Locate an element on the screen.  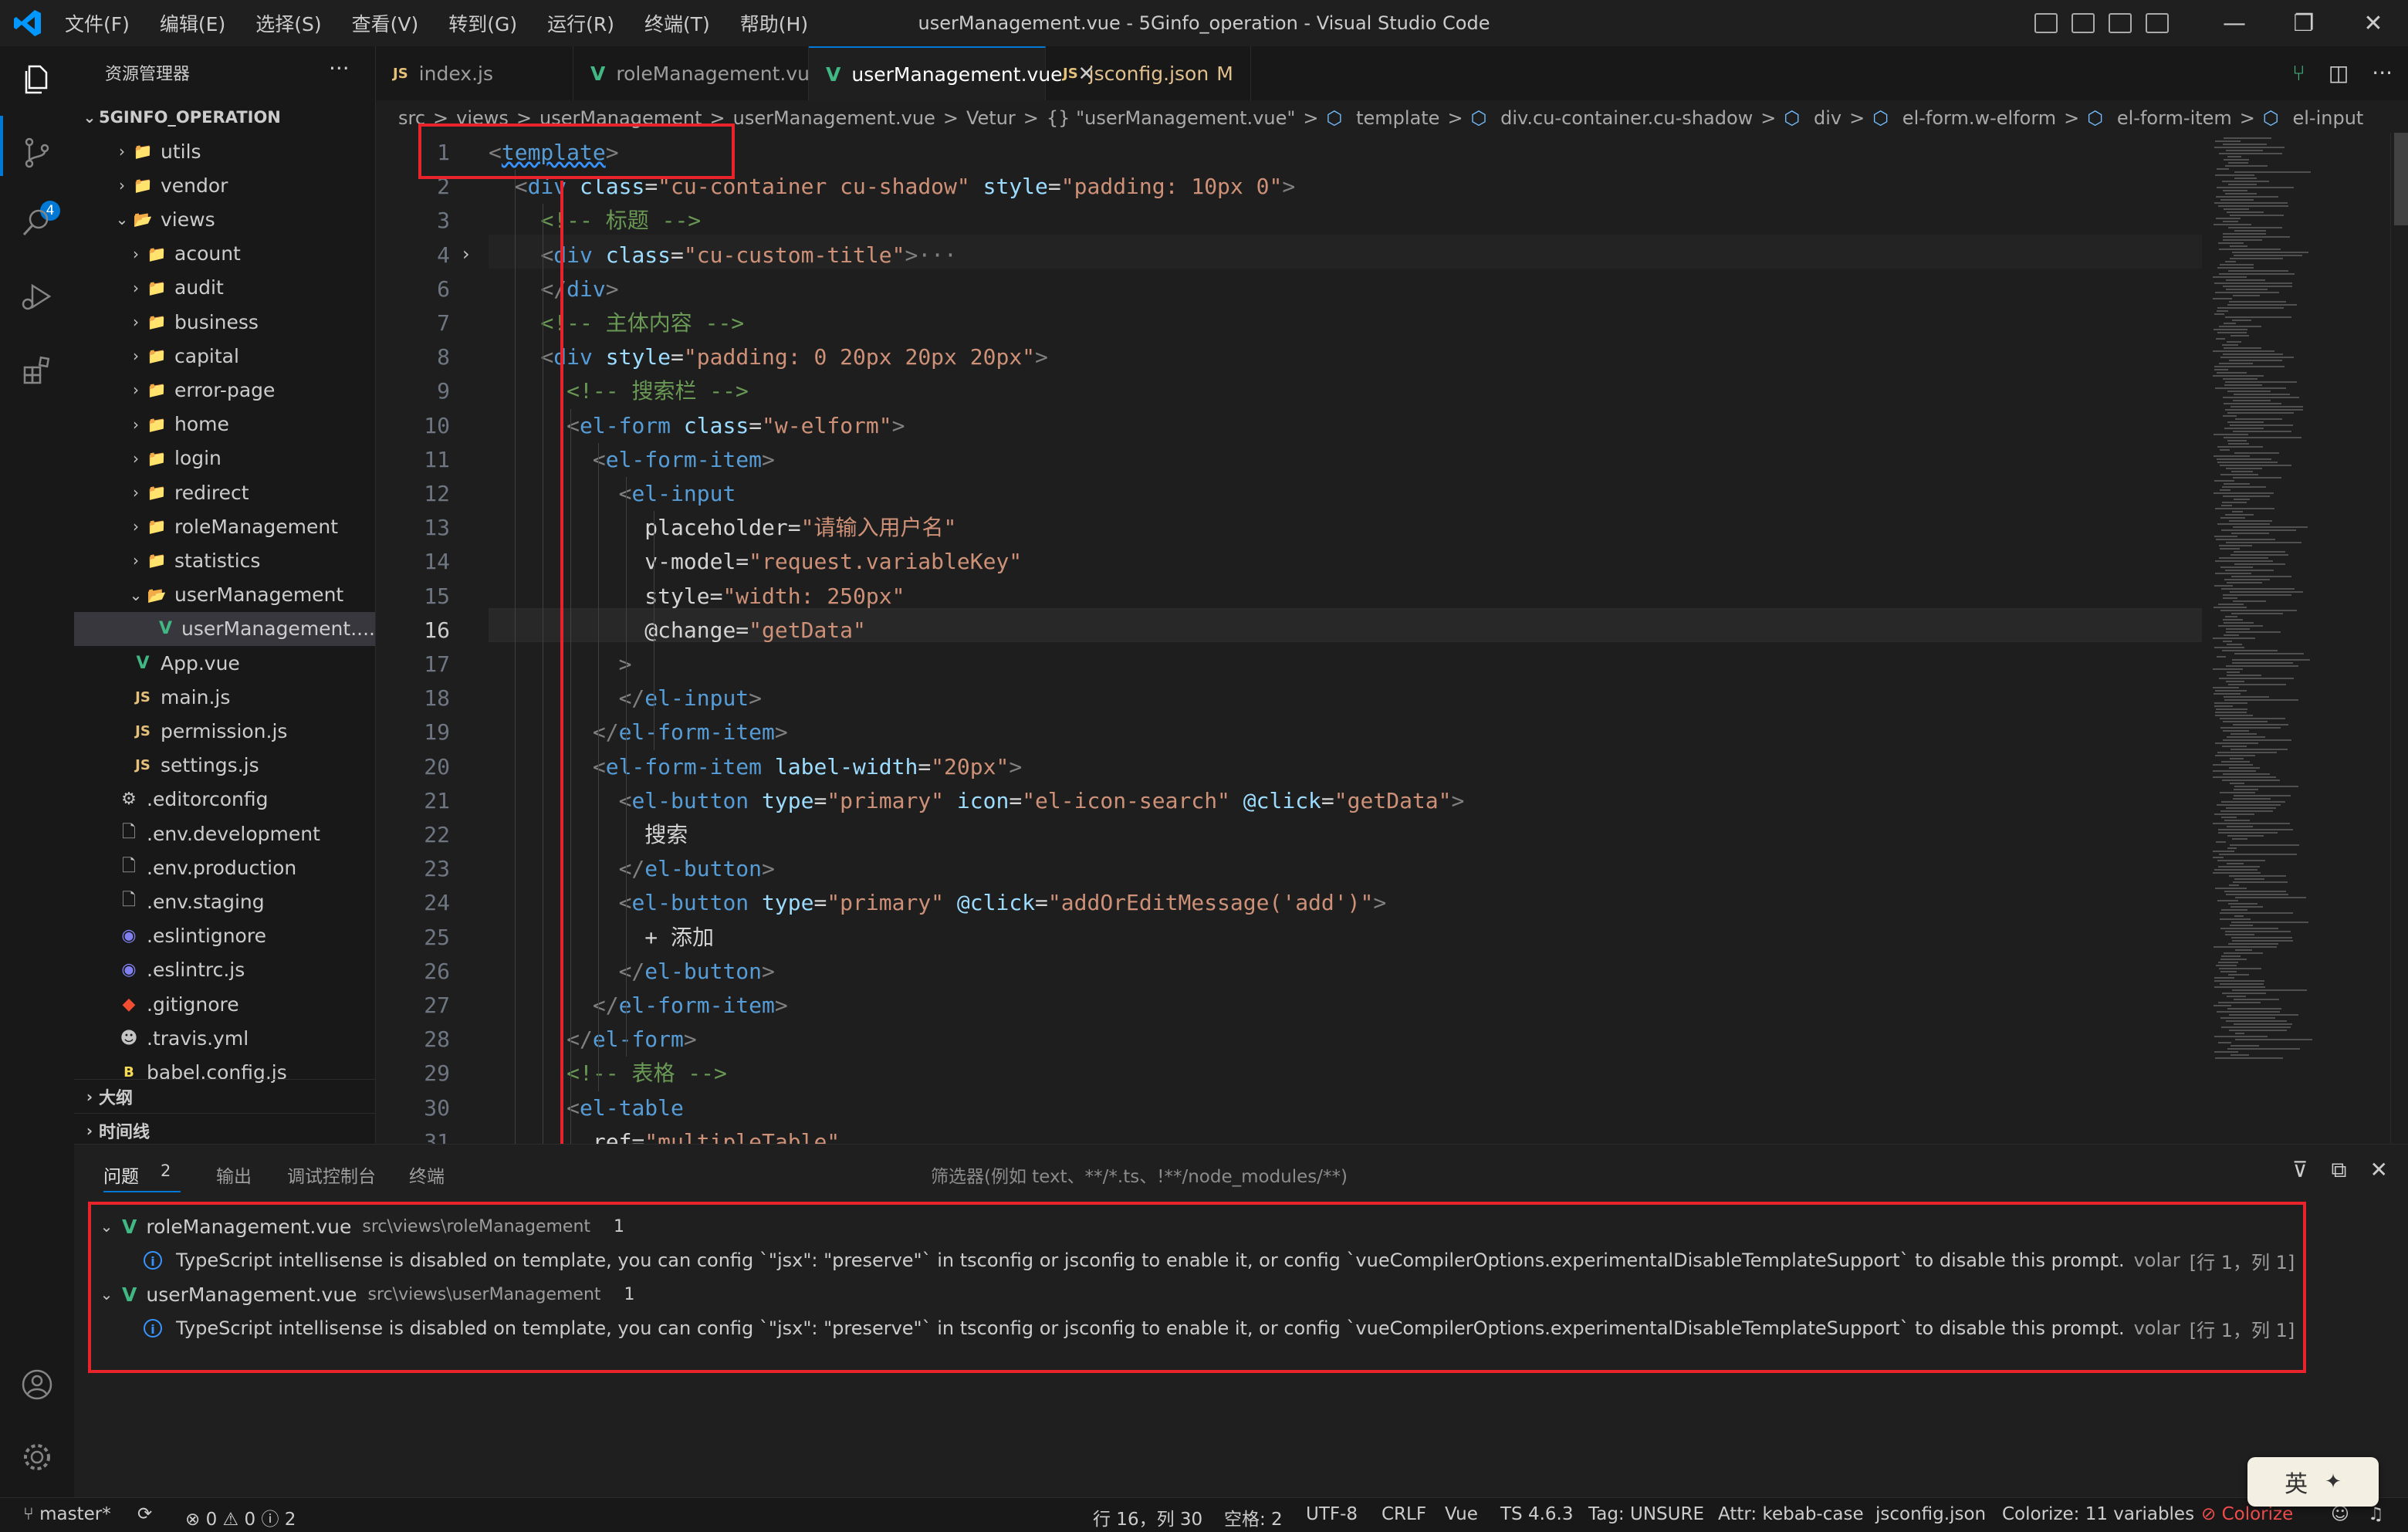
editor-tab: VuserManagement.vue ✕ is located at coordinates (952, 73).